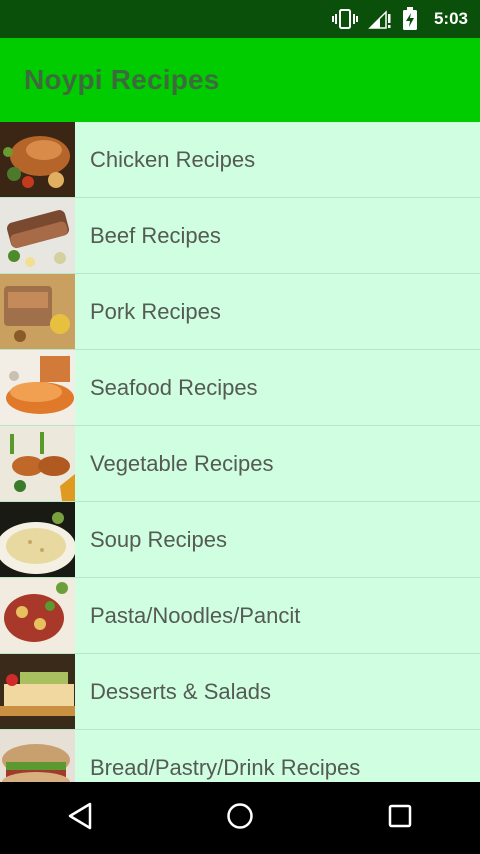  What do you see at coordinates (180, 691) in the screenshot?
I see `category-label: Desserts & Salads` at bounding box center [180, 691].